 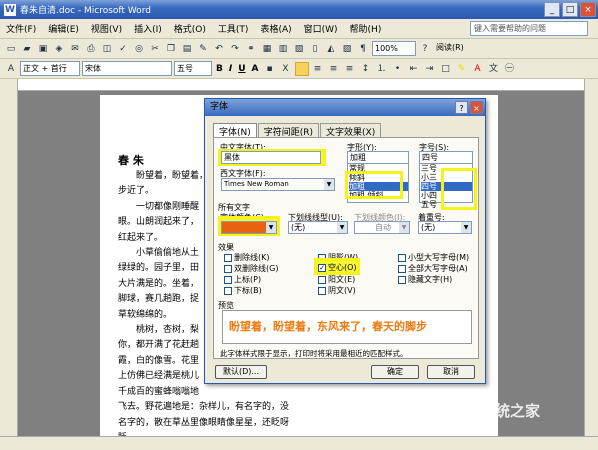 I want to click on char-shading-icon: ▪, so click(x=270, y=69).